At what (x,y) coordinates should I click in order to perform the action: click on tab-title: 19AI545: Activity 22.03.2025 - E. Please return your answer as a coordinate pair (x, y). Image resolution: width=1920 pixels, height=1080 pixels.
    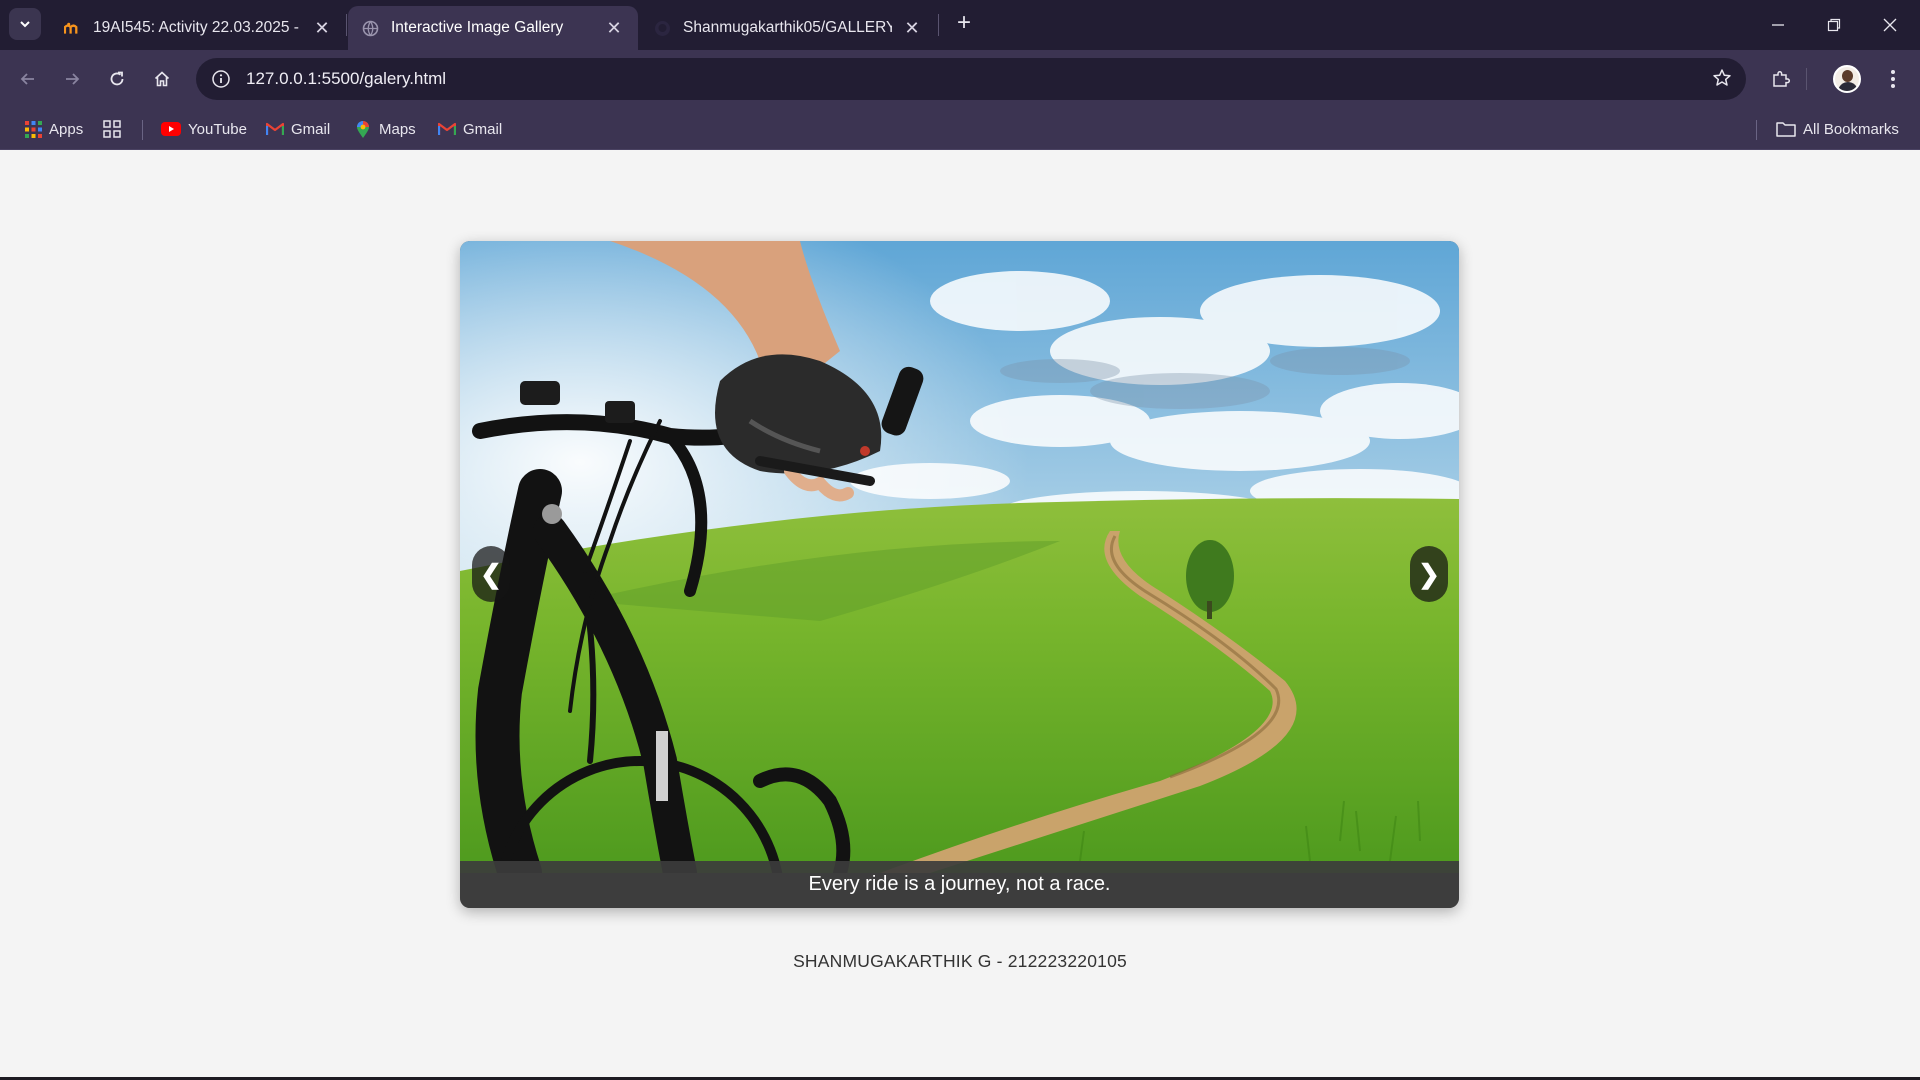
    Looking at the image, I should click on (197, 27).